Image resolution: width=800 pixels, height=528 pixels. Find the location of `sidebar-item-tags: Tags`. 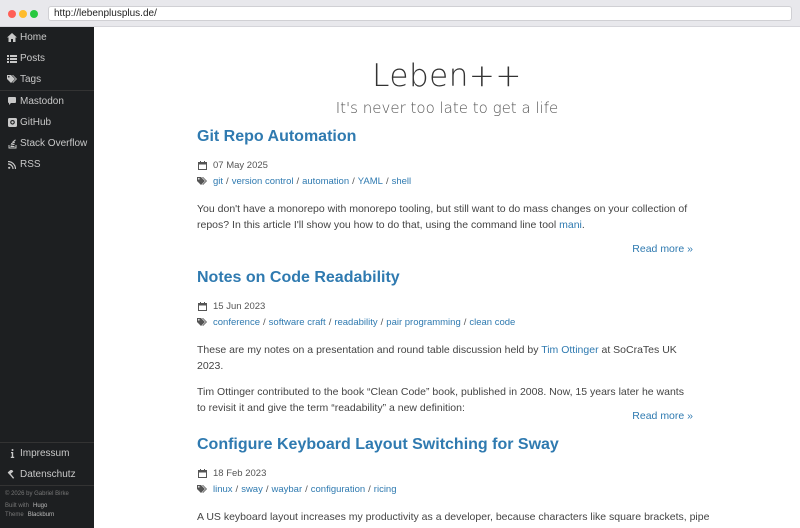

sidebar-item-tags: Tags is located at coordinates (47, 79).